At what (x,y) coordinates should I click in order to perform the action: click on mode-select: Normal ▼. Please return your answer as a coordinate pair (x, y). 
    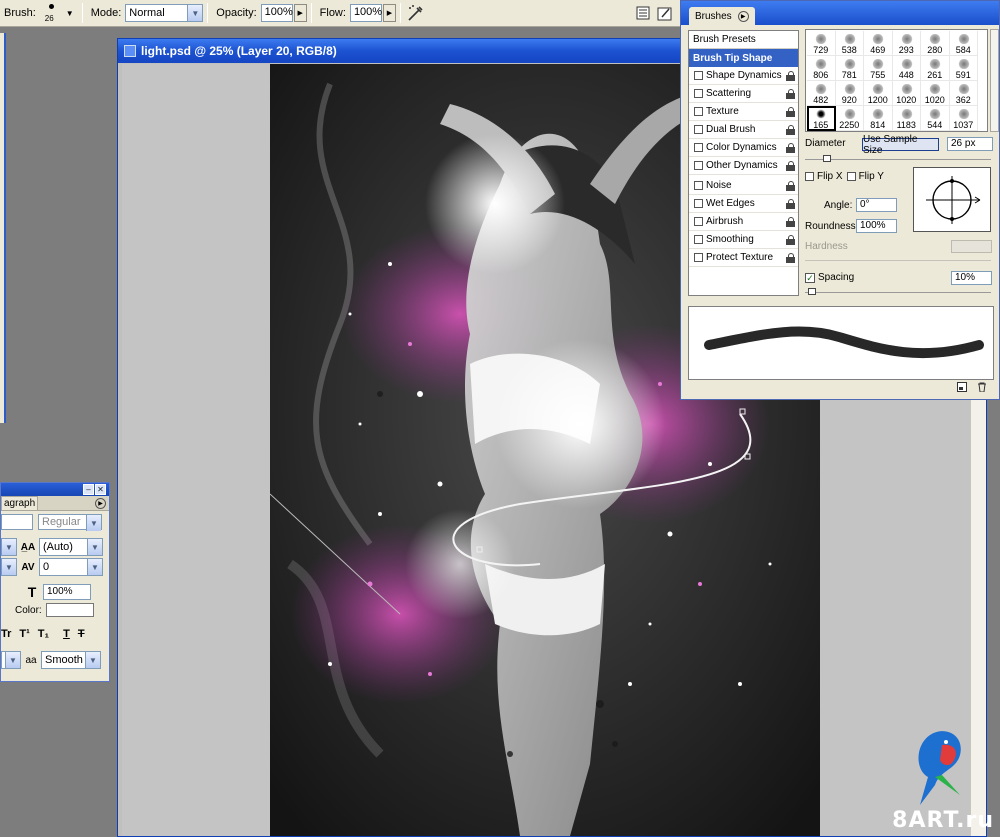
    Looking at the image, I should click on (164, 13).